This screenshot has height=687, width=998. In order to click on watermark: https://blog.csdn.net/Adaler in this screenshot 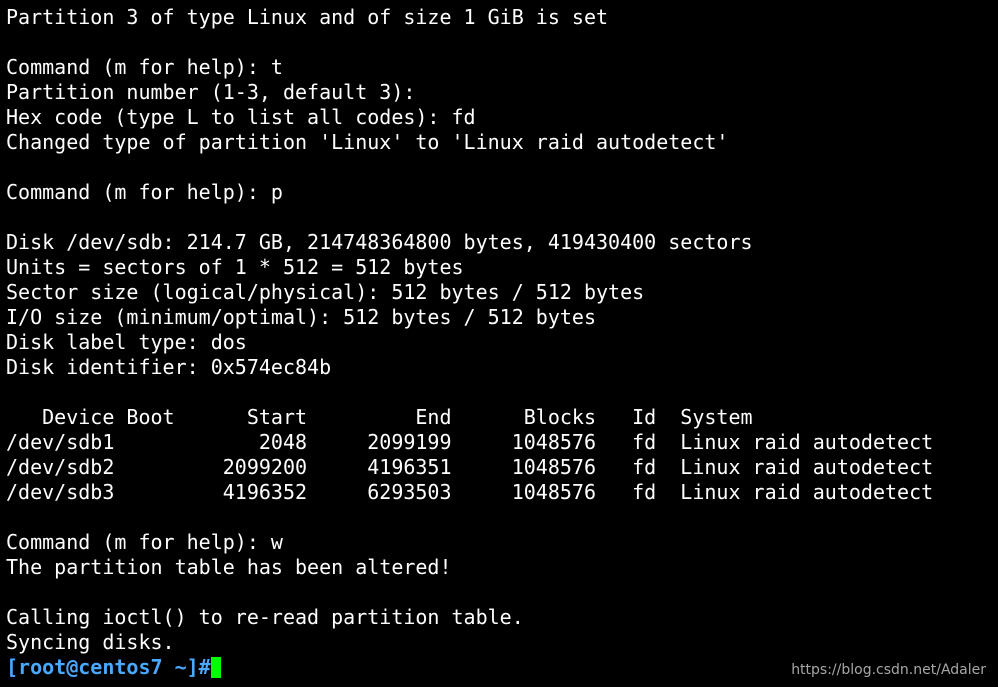, I will do `click(888, 670)`.